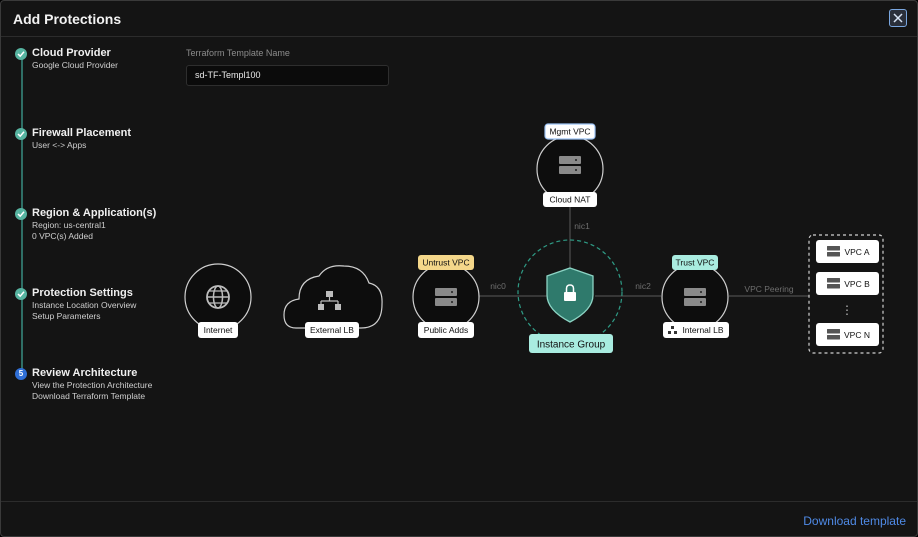 The image size is (918, 537). I want to click on mgmt-vpc-node: Mgmt VPC Cloud NAT, so click(570, 165).